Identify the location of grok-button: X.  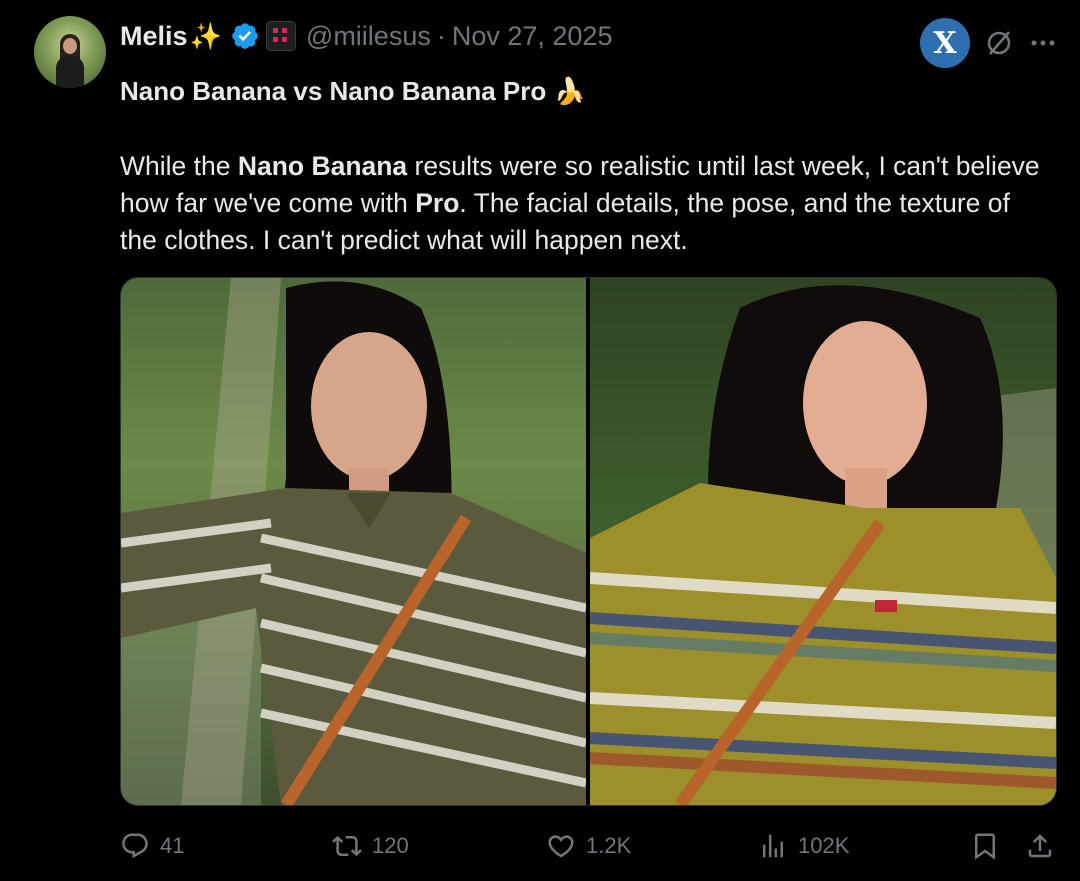
(945, 43).